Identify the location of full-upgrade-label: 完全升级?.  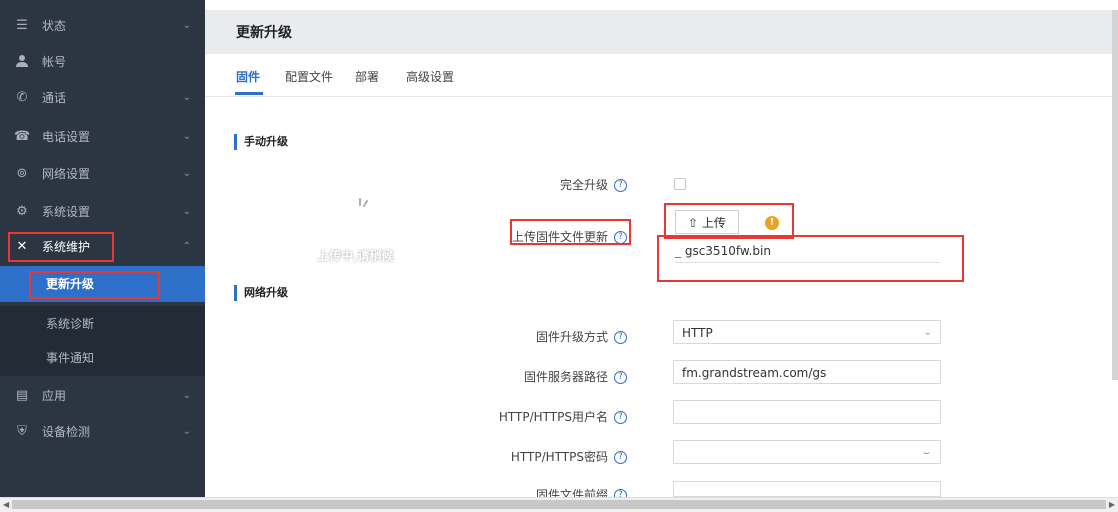
(437, 184).